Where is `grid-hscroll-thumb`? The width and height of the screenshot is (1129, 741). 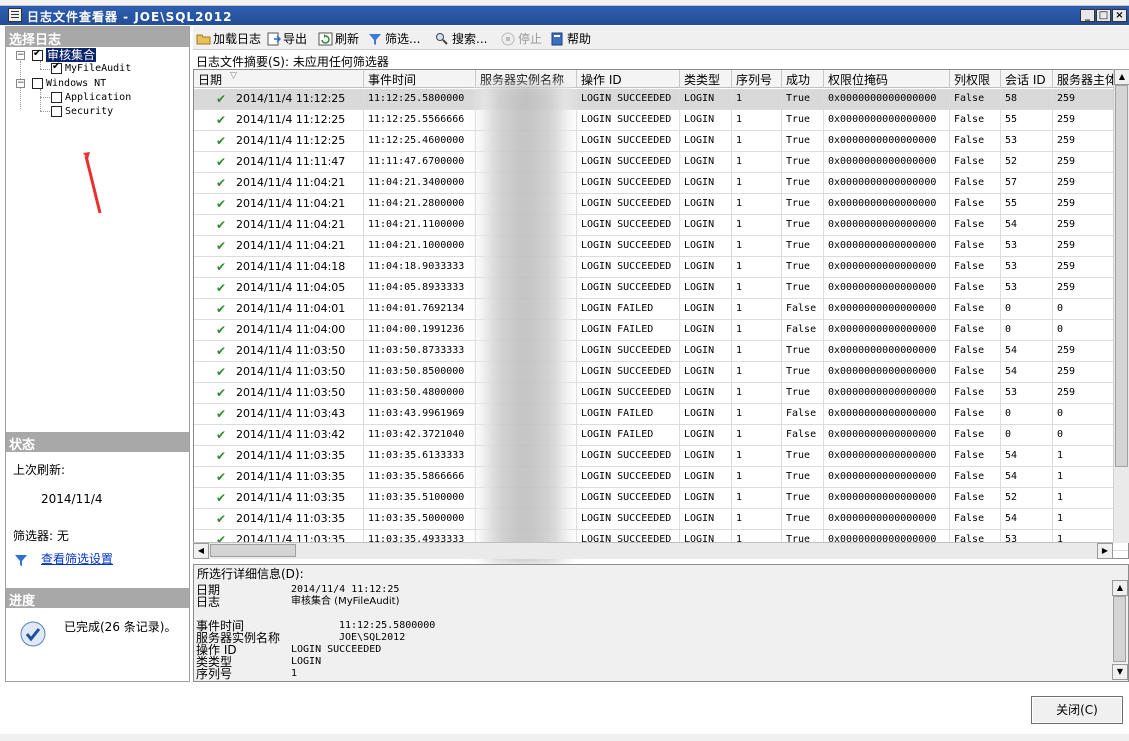
grid-hscroll-thumb is located at coordinates (253, 550).